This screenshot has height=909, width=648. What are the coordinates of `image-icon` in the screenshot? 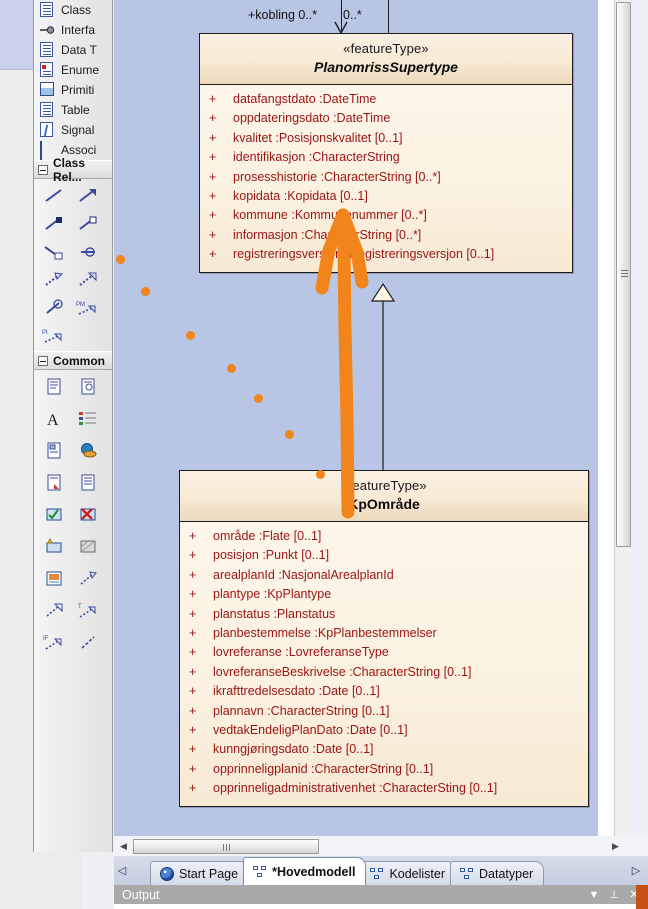 It's located at (54, 579).